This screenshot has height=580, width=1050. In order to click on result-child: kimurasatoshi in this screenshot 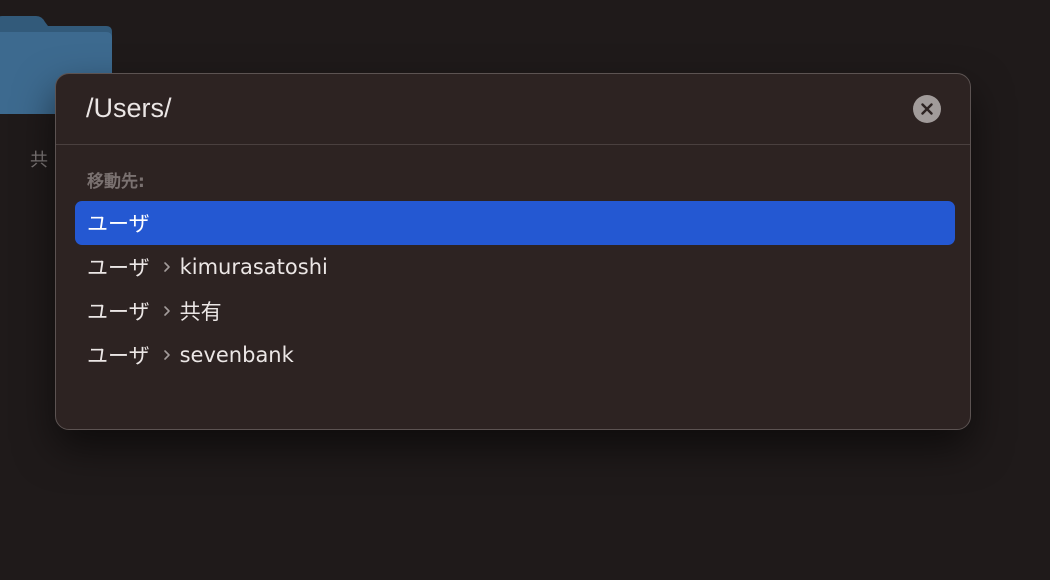, I will do `click(253, 267)`.